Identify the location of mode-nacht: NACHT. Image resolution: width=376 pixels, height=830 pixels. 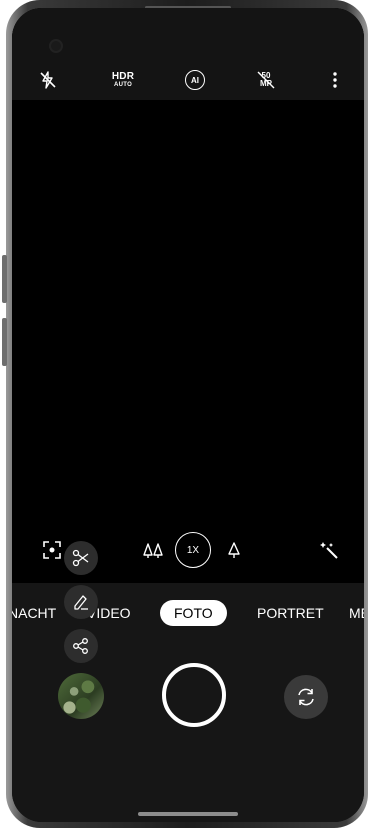
(34, 613).